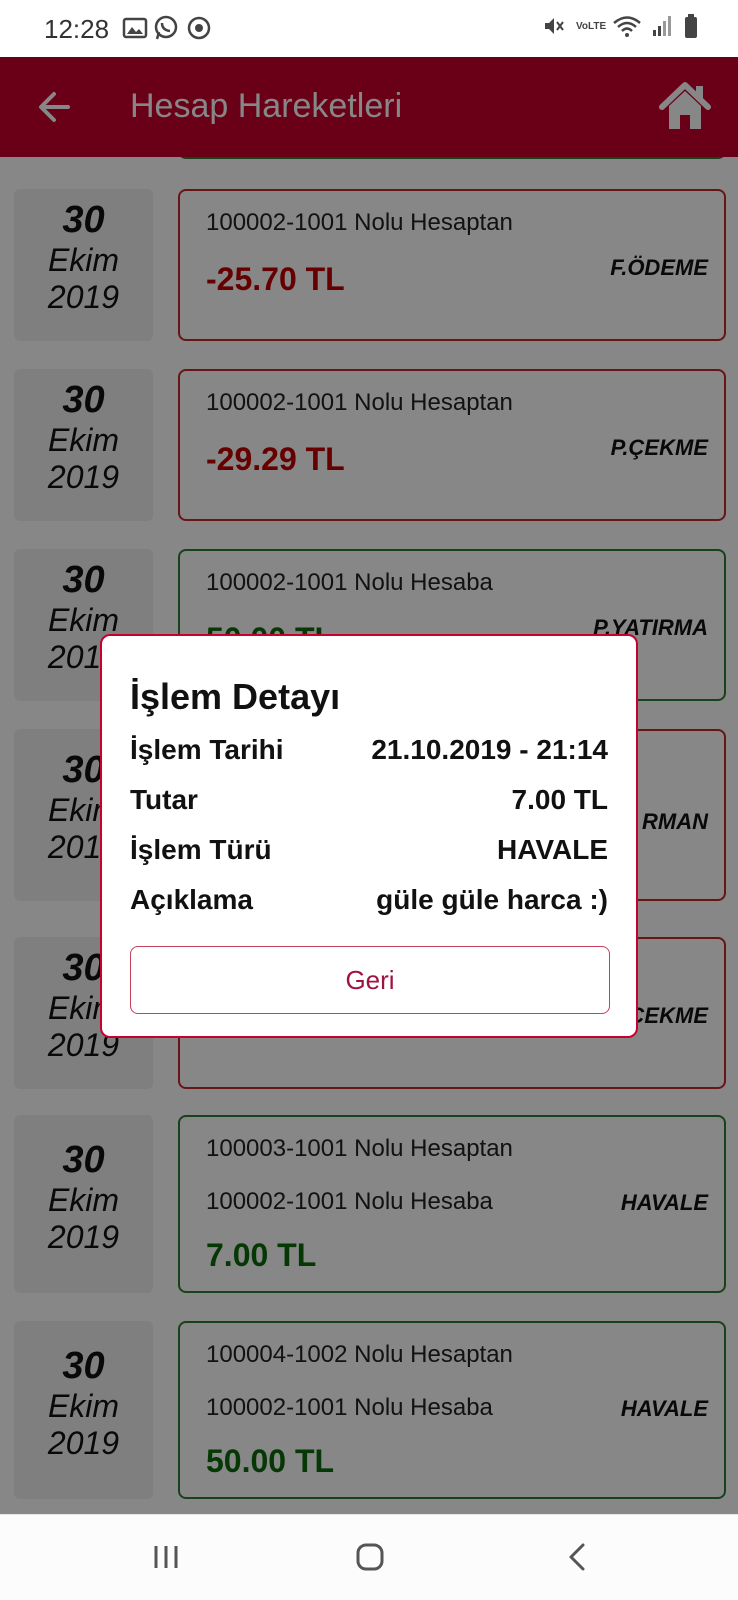  What do you see at coordinates (191, 899) in the screenshot?
I see `detail-label: Açıklama` at bounding box center [191, 899].